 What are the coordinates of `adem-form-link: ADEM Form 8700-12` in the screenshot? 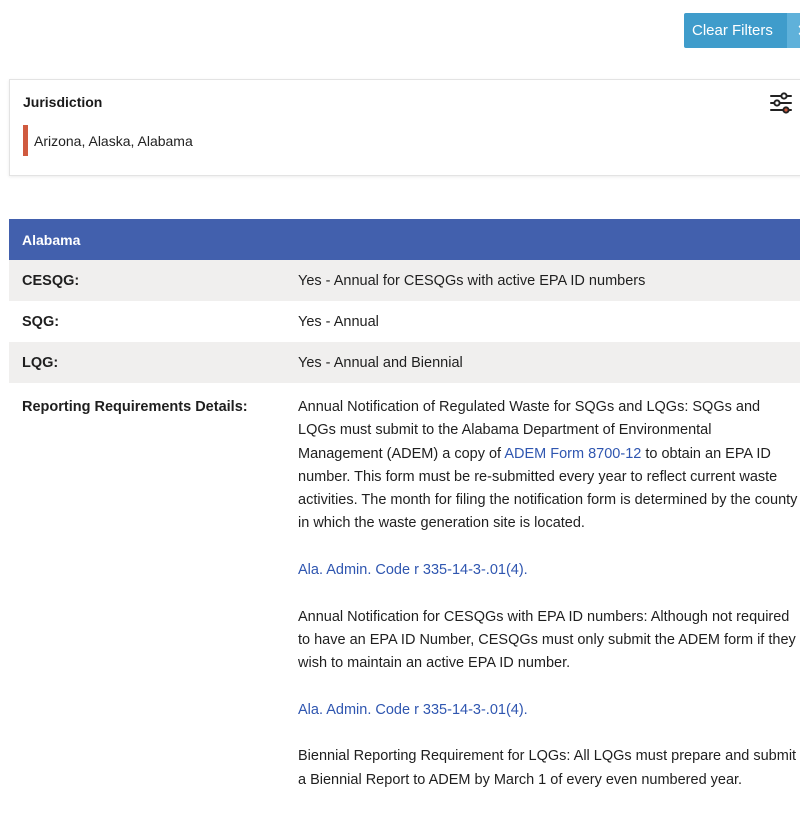 It's located at (572, 454).